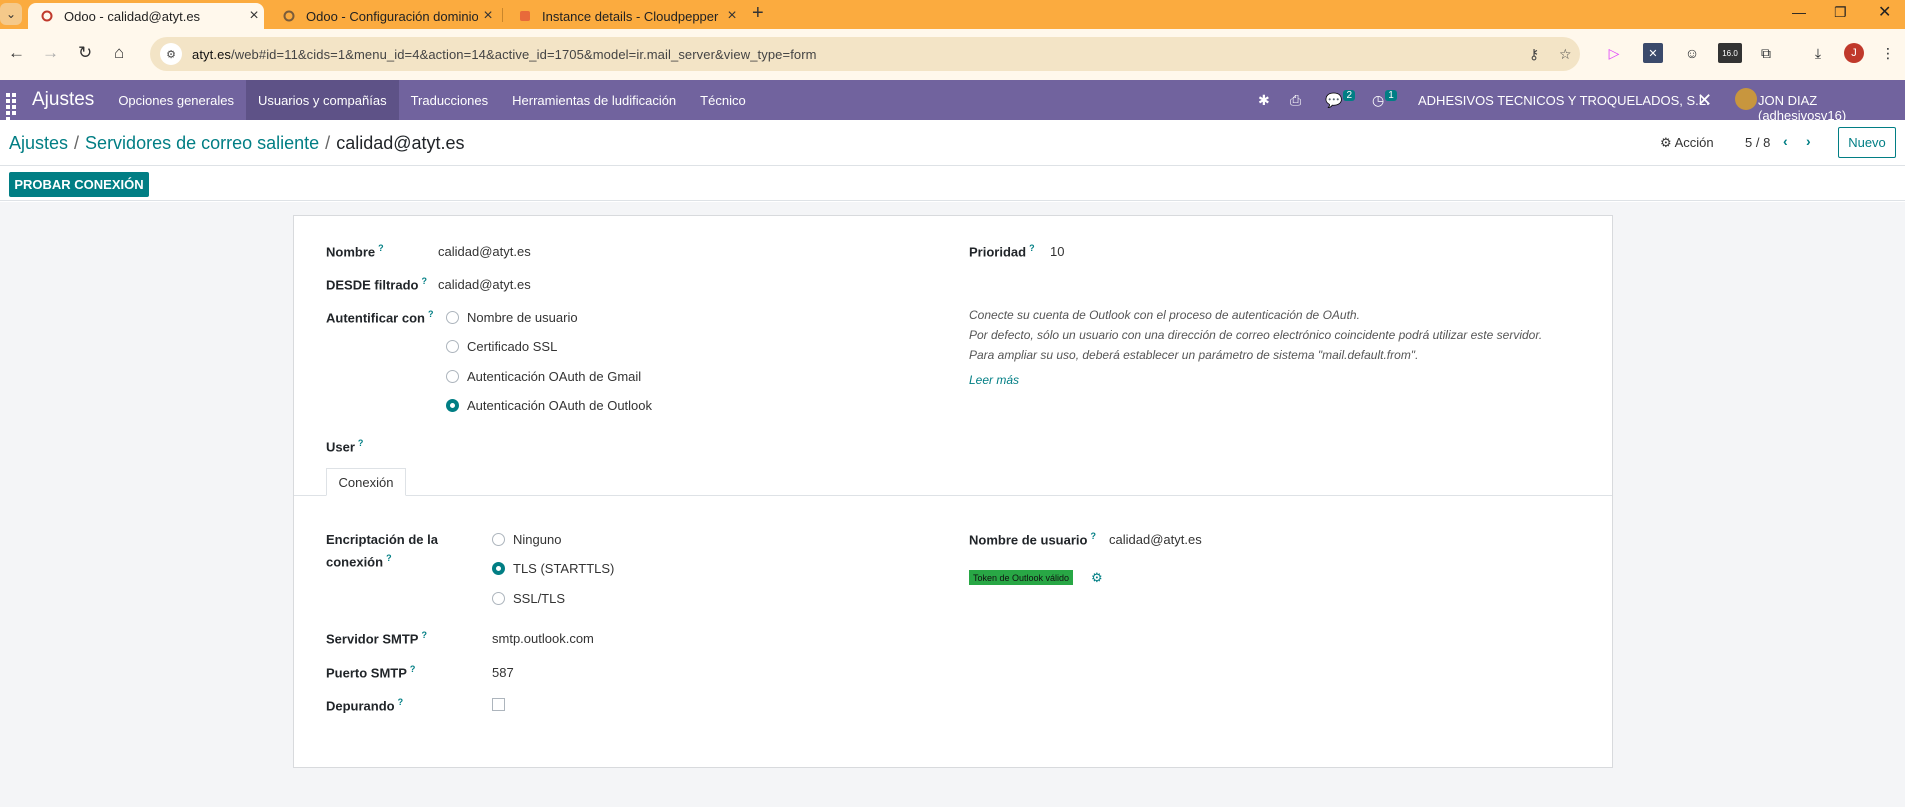 The width and height of the screenshot is (1905, 807). I want to click on auth-radio-gmail: Autenticación OAuth de Gmail, so click(543, 376).